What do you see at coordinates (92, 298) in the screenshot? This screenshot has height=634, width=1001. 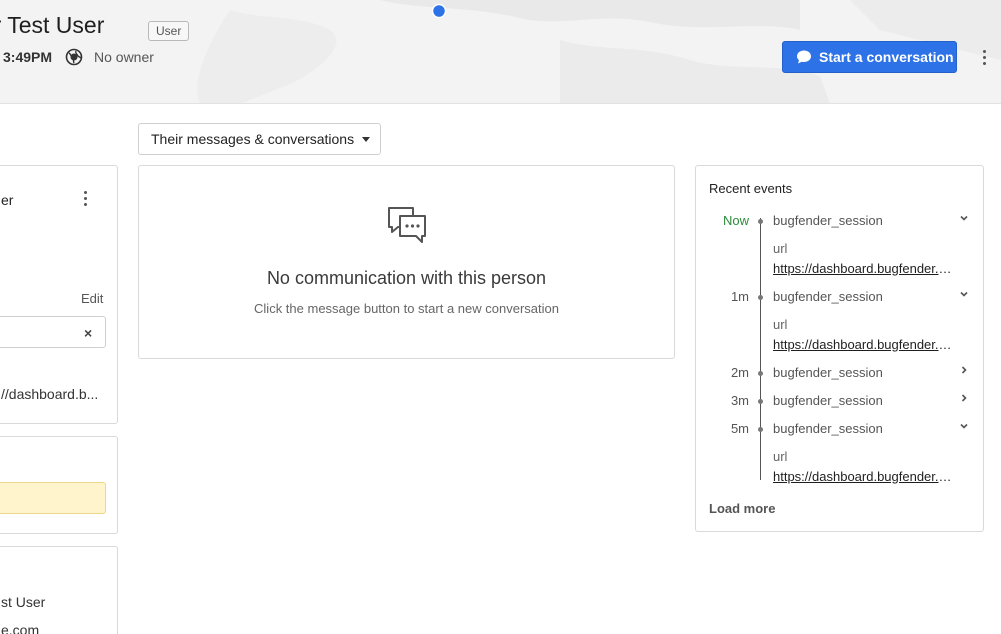 I see `edit-link: Edit` at bounding box center [92, 298].